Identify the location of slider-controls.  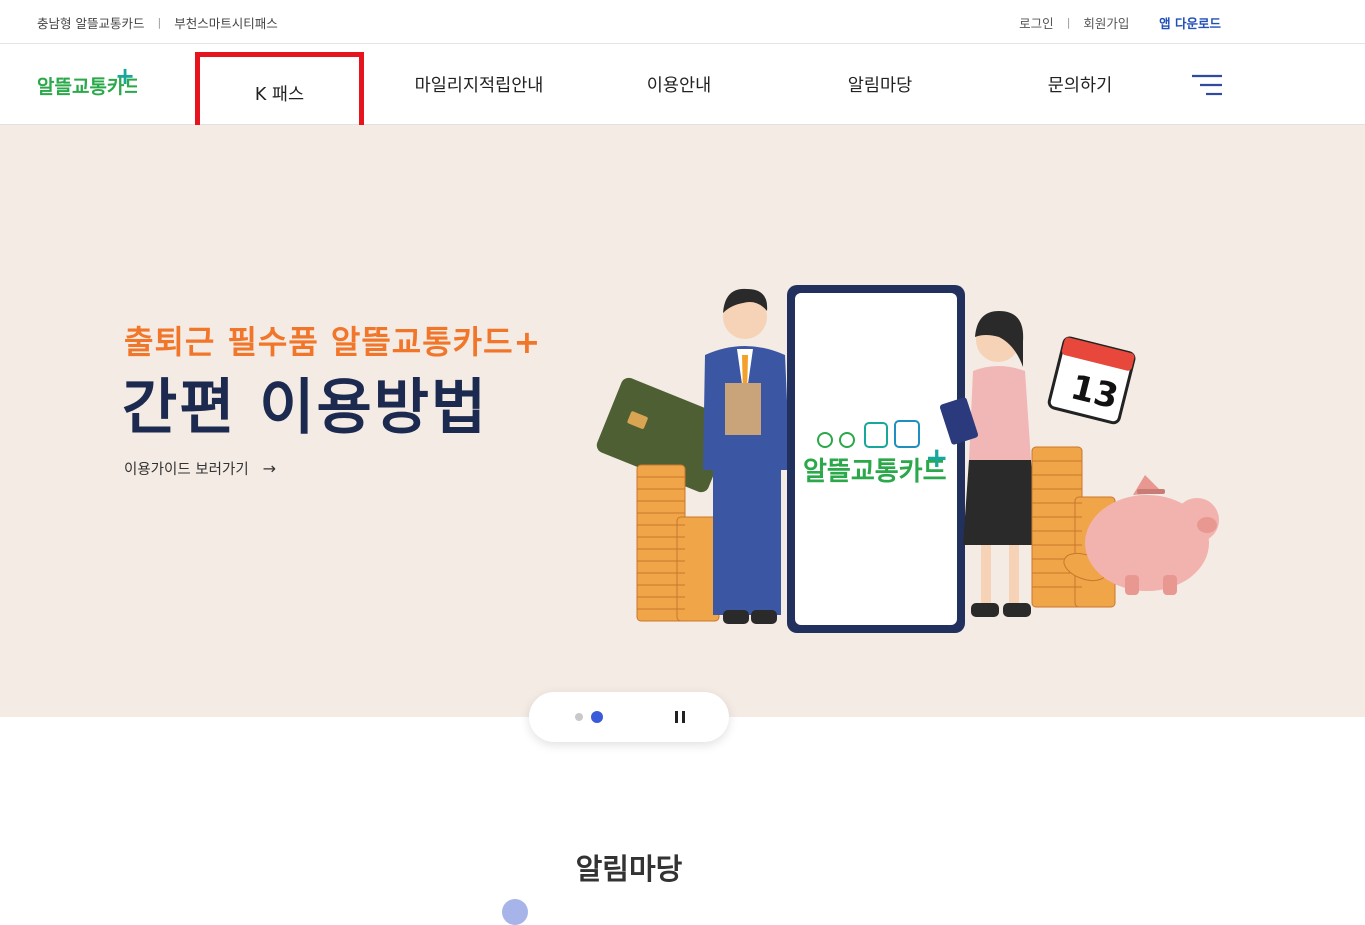
(629, 717).